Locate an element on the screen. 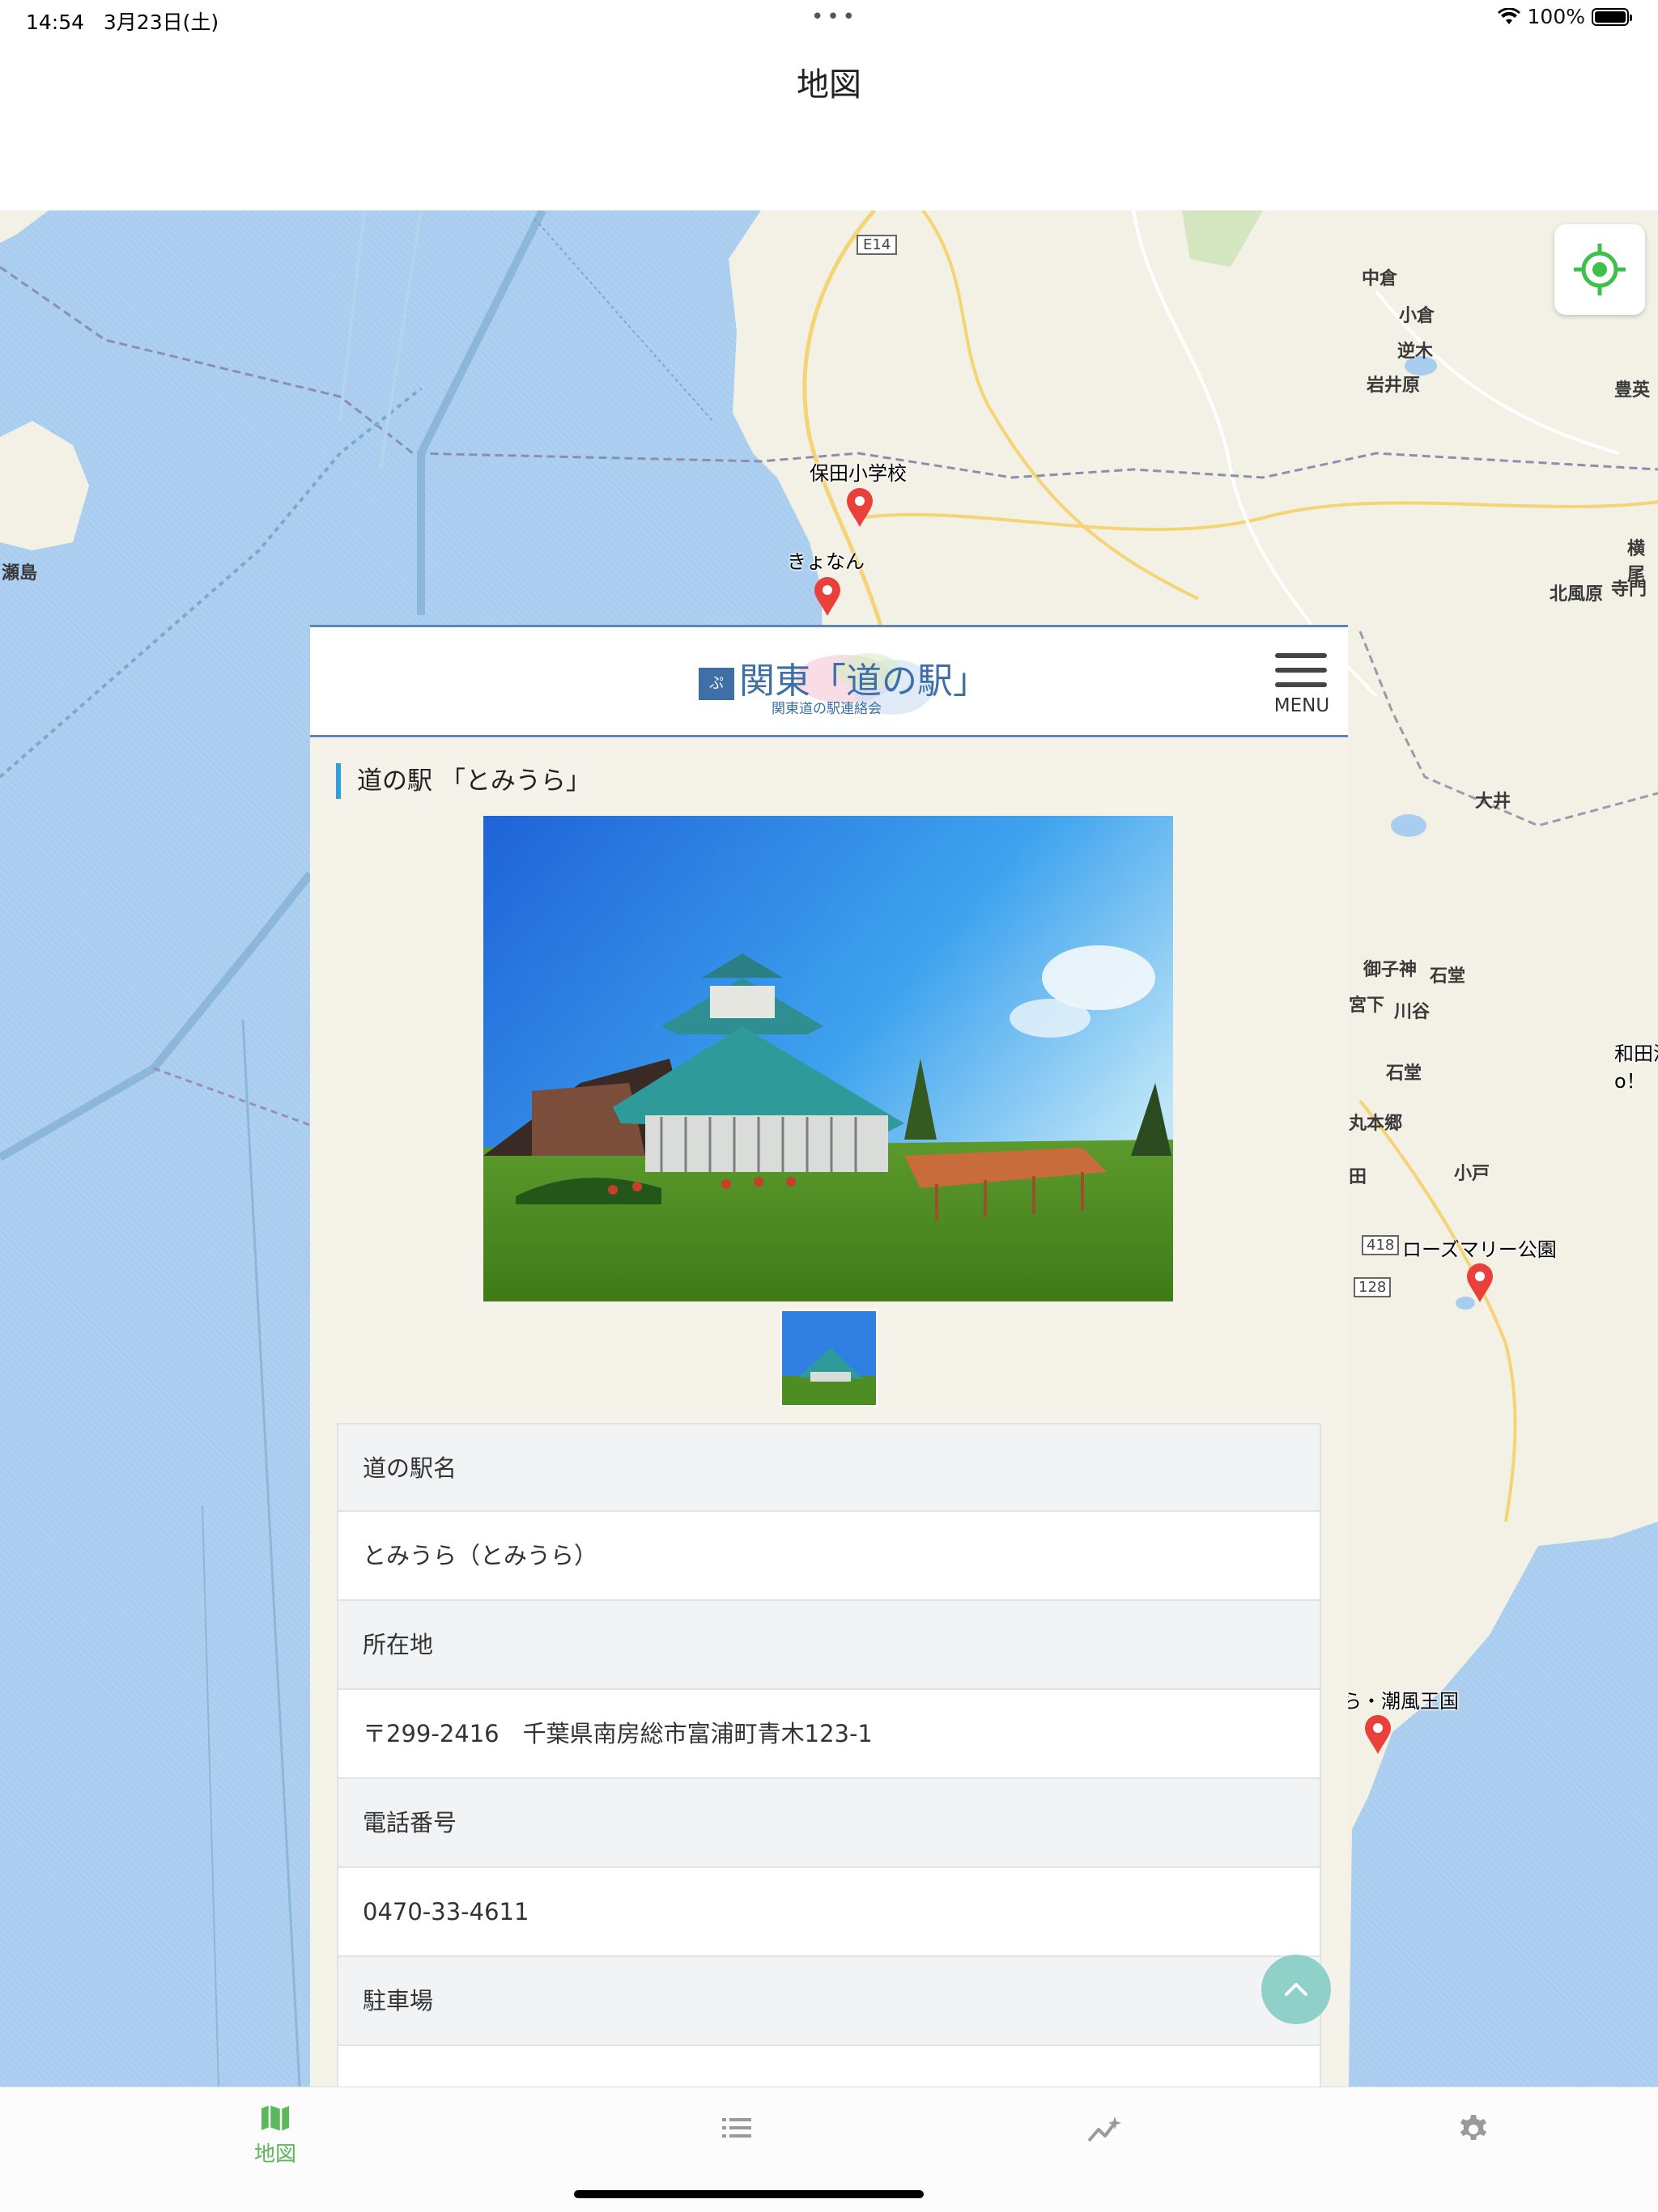 The width and height of the screenshot is (1658, 2212). kanto-michinoeki-logo: ぷ関東「道の駅」 関東道の駅連絡会 is located at coordinates (843, 684).